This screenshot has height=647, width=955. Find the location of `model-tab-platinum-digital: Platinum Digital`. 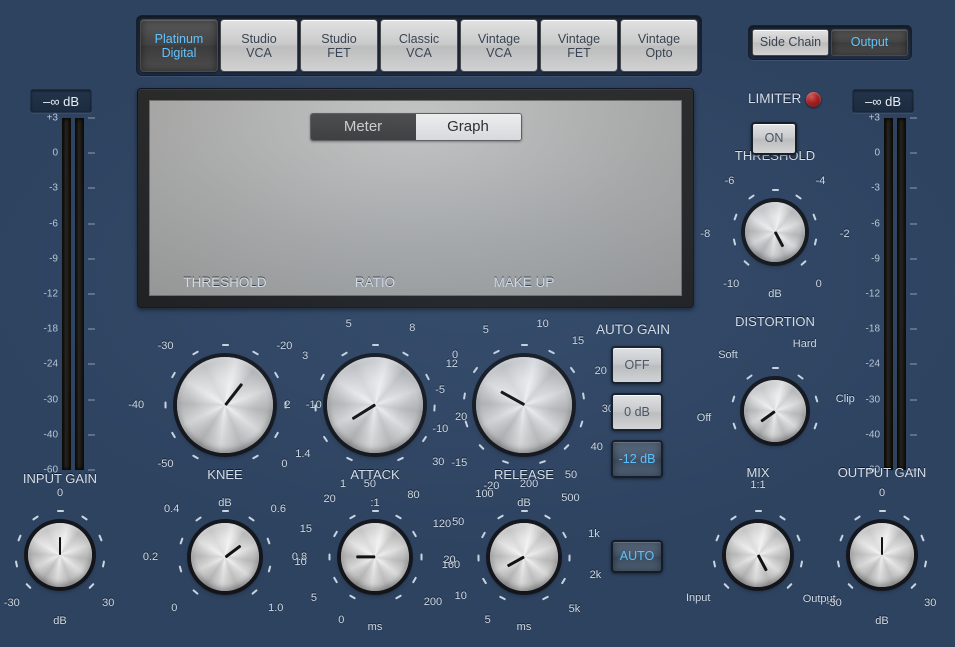

model-tab-platinum-digital: Platinum Digital is located at coordinates (179, 45).